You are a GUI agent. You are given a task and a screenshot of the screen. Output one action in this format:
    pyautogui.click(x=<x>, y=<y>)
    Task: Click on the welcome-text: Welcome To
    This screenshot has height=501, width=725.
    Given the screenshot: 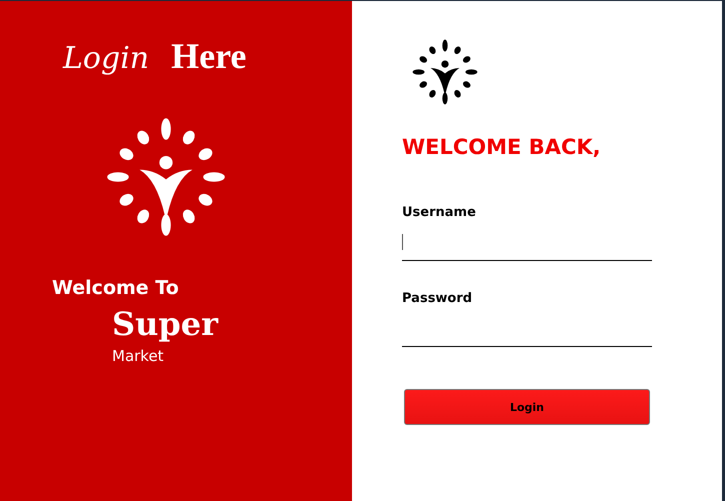 What is the action you would take?
    pyautogui.click(x=116, y=288)
    